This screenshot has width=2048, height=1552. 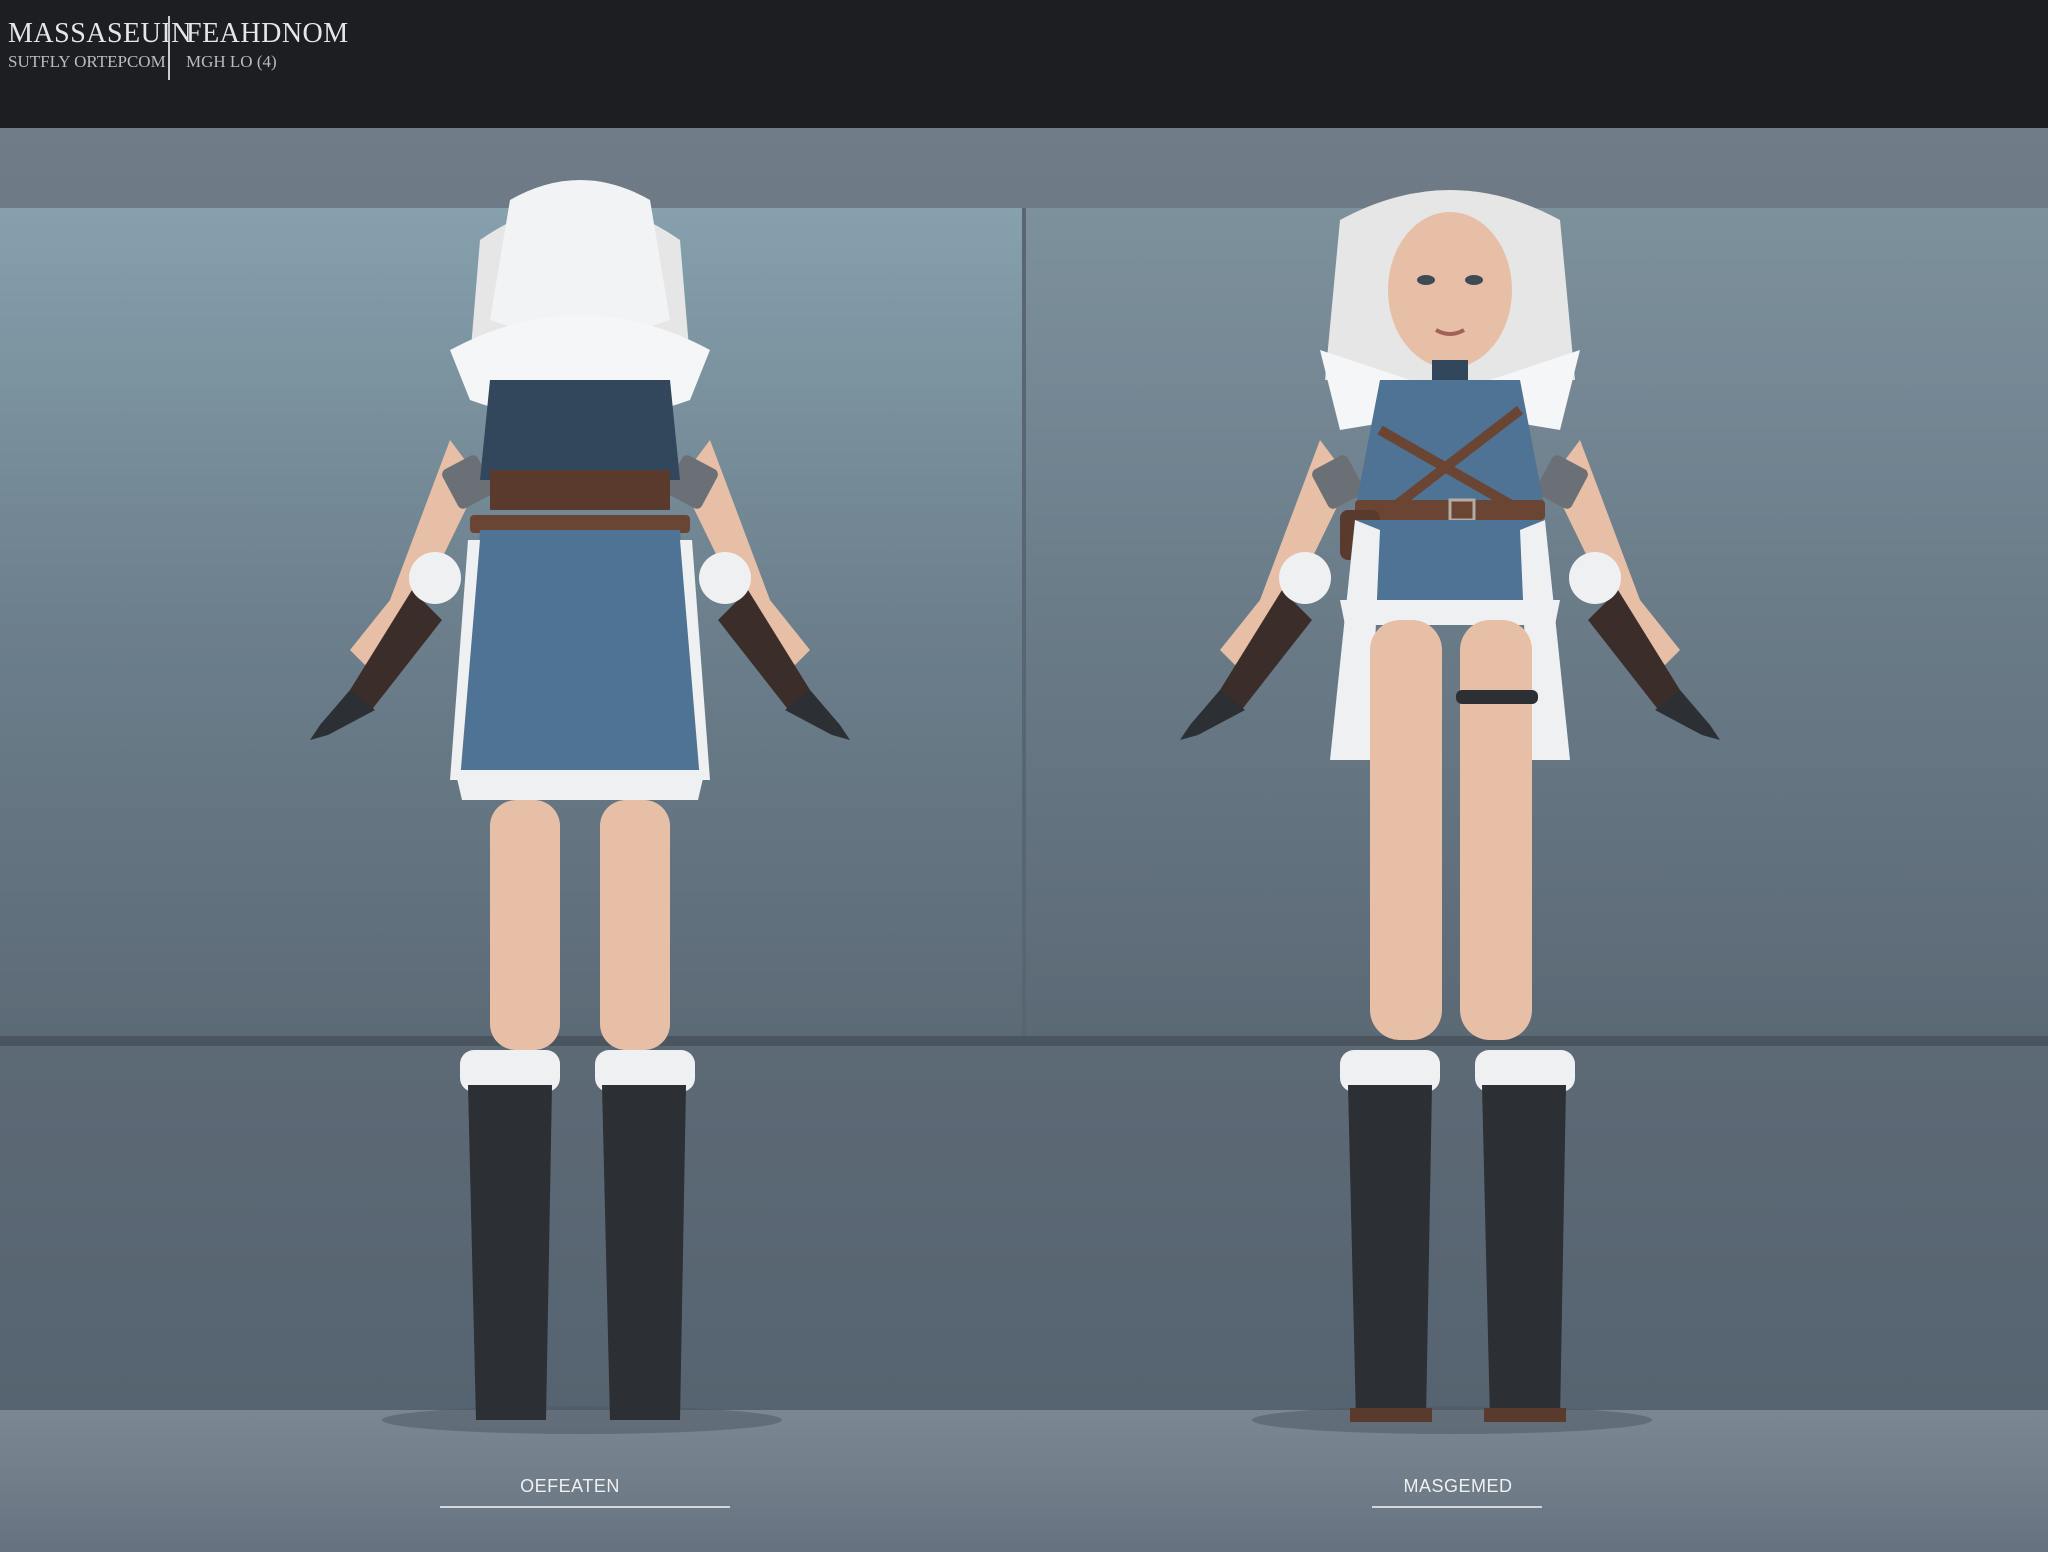 What do you see at coordinates (1024, 623) in the screenshot?
I see `panel-seam` at bounding box center [1024, 623].